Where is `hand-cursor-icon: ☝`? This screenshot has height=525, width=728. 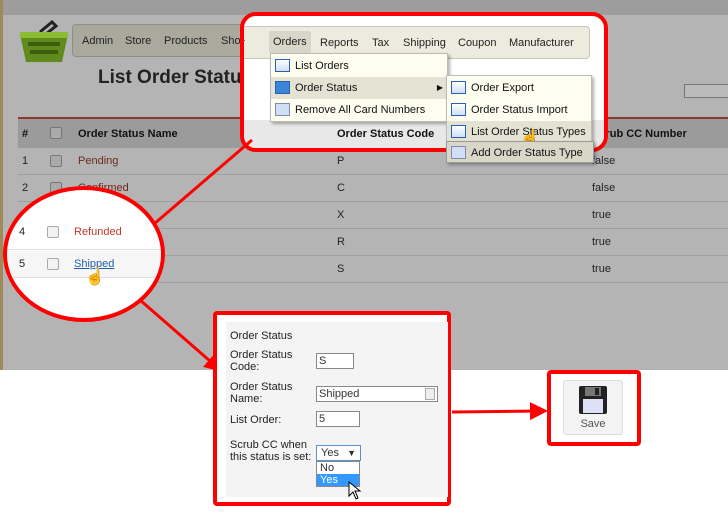
hand-cursor-icon: ☝ is located at coordinates (95, 277).